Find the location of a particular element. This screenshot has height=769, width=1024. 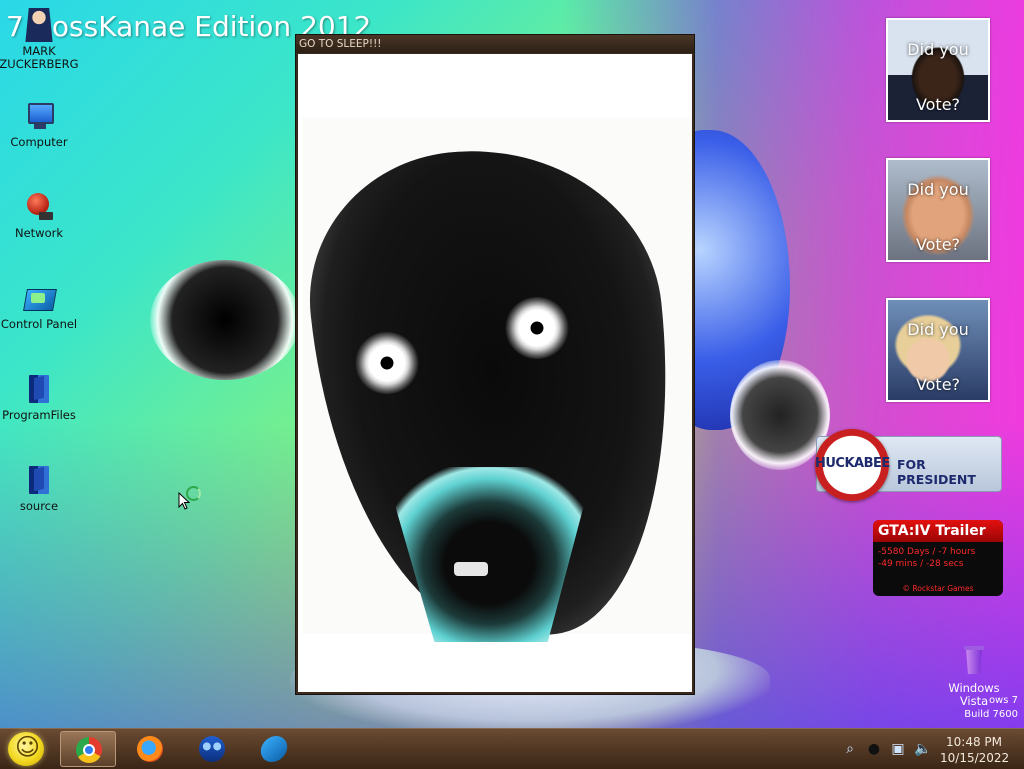

build-watermark-line1: ows 7 is located at coordinates (1003, 700).